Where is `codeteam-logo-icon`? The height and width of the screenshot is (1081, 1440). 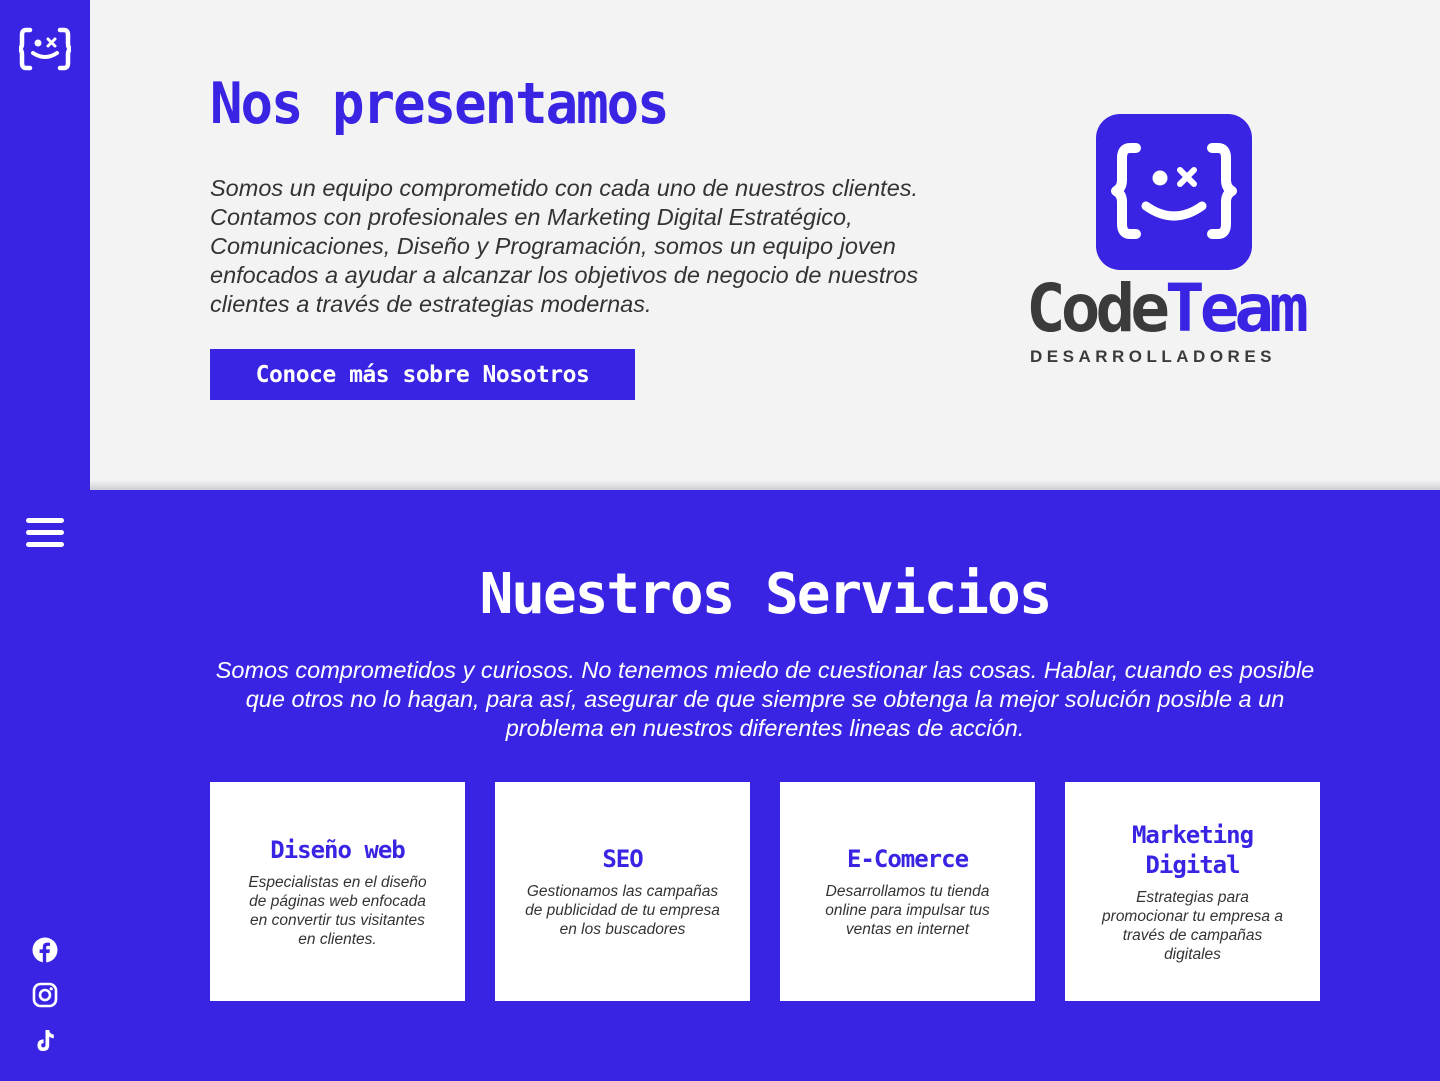 codeteam-logo-icon is located at coordinates (1174, 192).